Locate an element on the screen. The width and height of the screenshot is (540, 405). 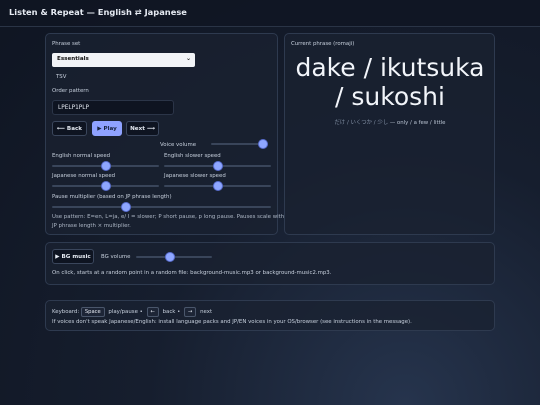
left-action: back • is located at coordinates (171, 312).